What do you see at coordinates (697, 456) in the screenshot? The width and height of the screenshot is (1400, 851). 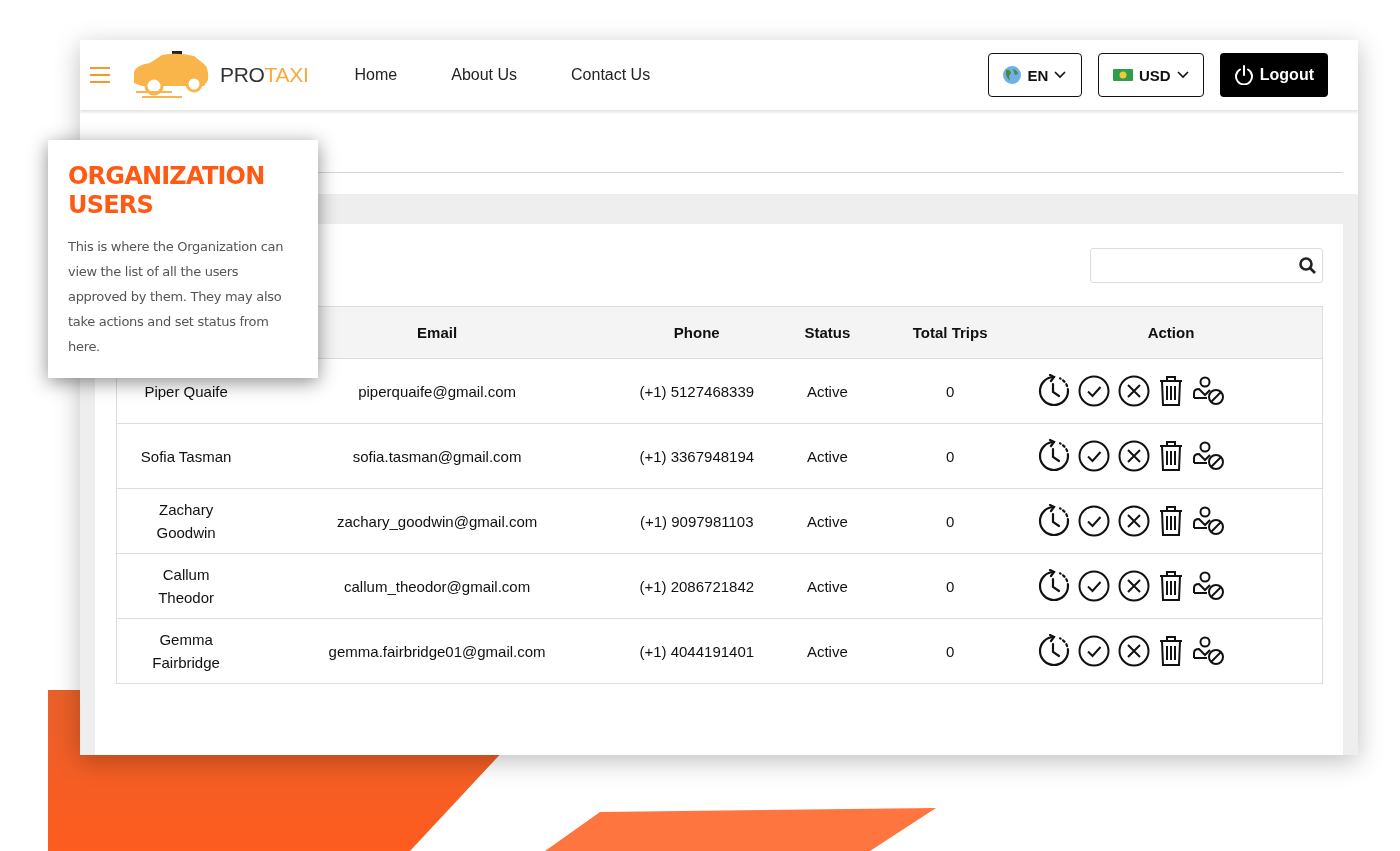 I see `table-cell: (+1) 3367948194` at bounding box center [697, 456].